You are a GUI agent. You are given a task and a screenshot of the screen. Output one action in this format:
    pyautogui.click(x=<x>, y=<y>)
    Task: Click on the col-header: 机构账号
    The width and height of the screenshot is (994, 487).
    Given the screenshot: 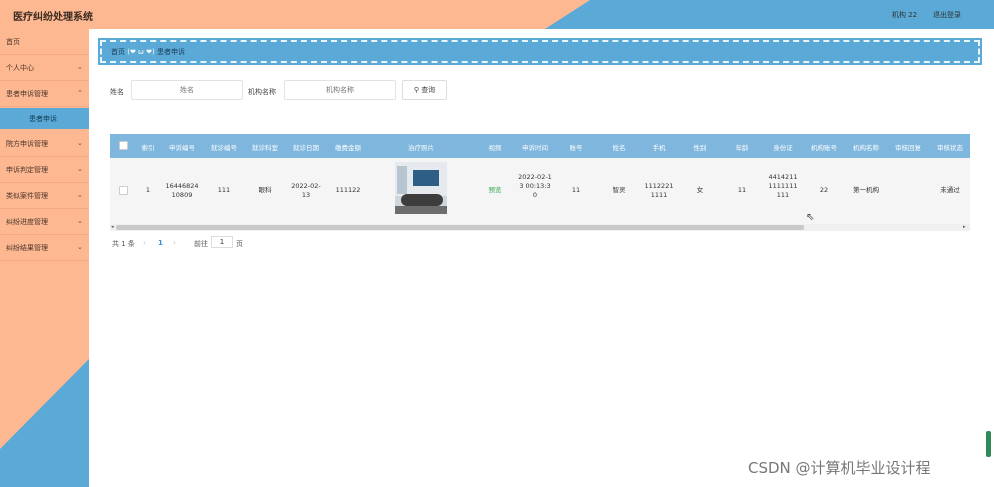 What is the action you would take?
    pyautogui.click(x=824, y=148)
    